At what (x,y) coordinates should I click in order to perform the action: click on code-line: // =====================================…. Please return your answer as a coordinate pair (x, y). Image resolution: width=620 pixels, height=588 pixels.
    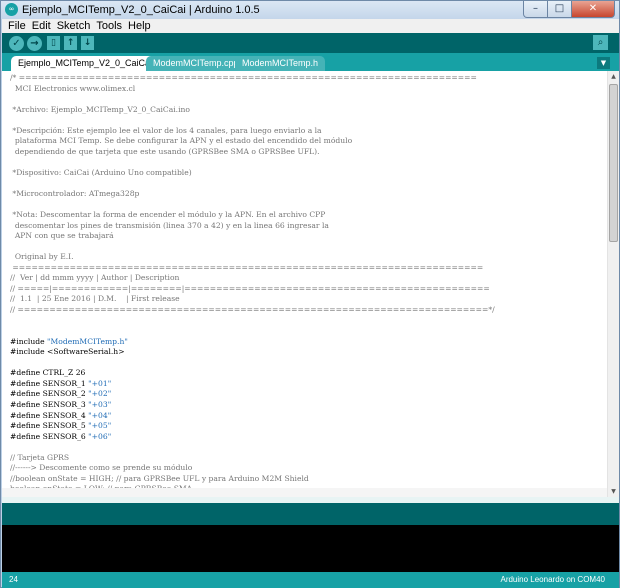
    Looking at the image, I should click on (306, 310).